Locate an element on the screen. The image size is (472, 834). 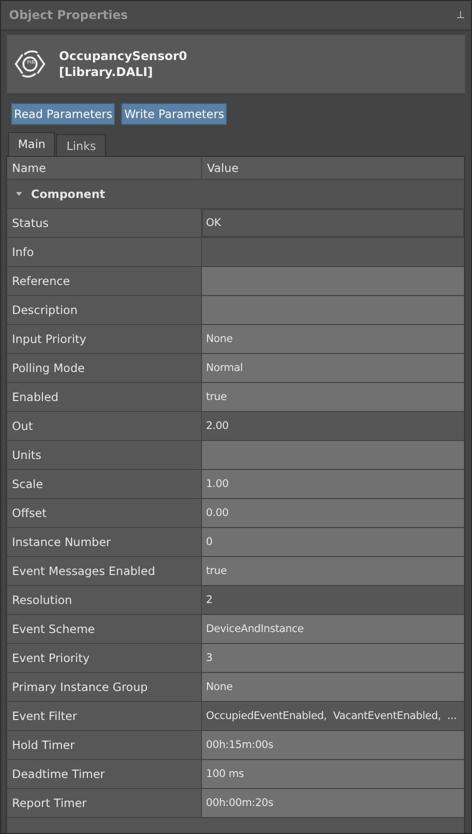
object-library: [Library.DALI] is located at coordinates (106, 72).